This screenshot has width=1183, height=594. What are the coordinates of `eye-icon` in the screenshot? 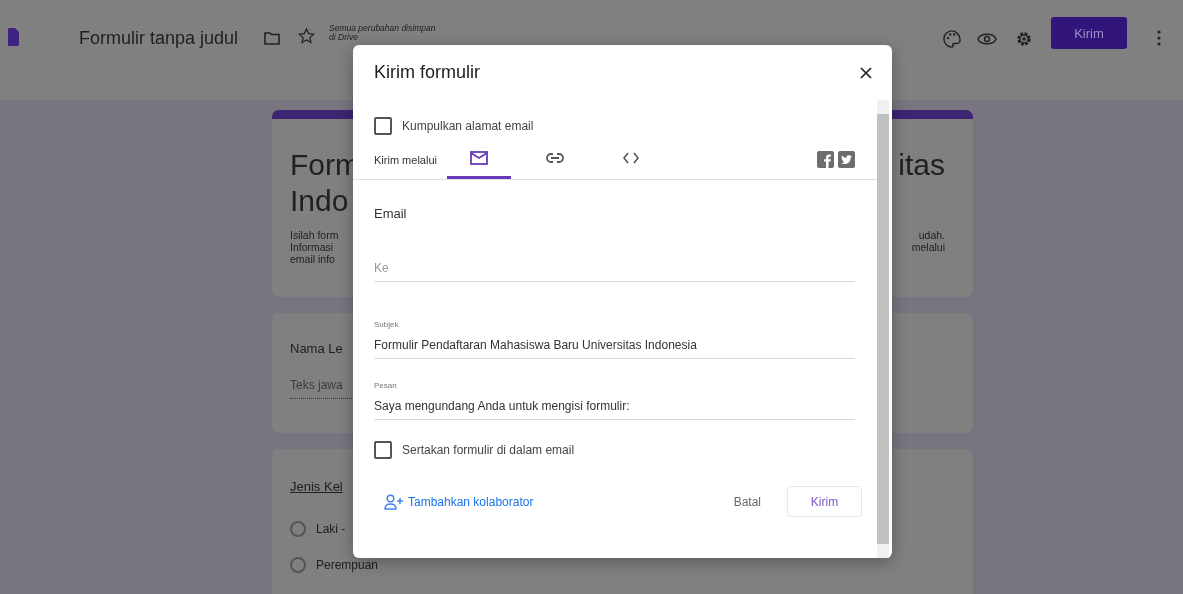 It's located at (987, 39).